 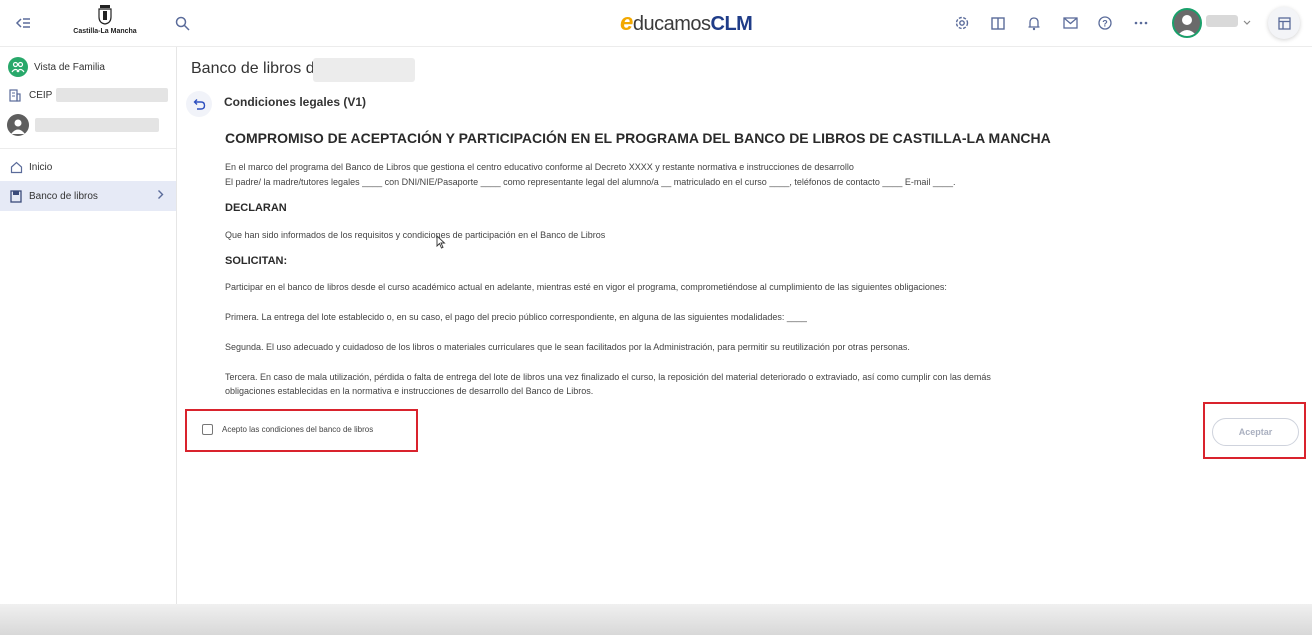 I want to click on brand-clm: CLM, so click(x=731, y=24).